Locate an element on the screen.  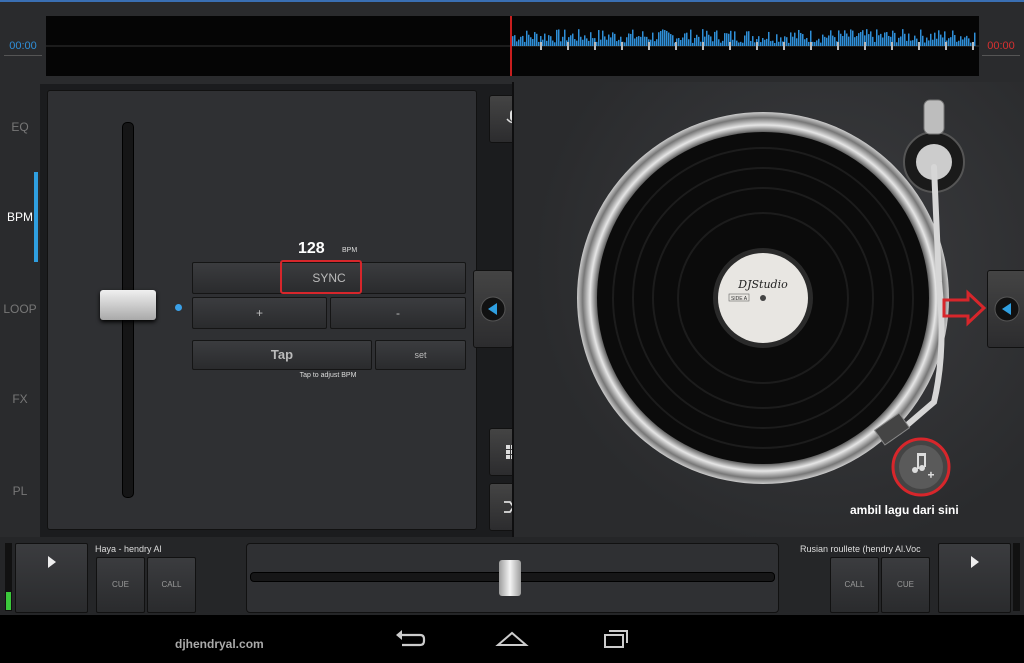
waveform-bar: 00:00 00:00 is located at coordinates (512, 42).